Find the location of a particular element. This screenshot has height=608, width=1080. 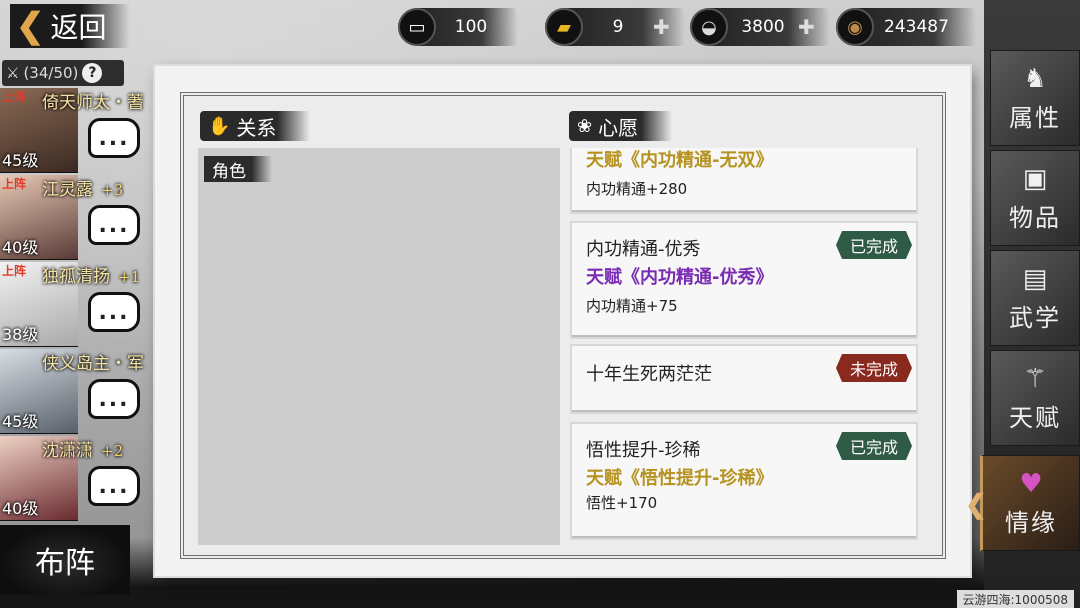

hero-name: 沈潇潇 +2 is located at coordinates (83, 451).